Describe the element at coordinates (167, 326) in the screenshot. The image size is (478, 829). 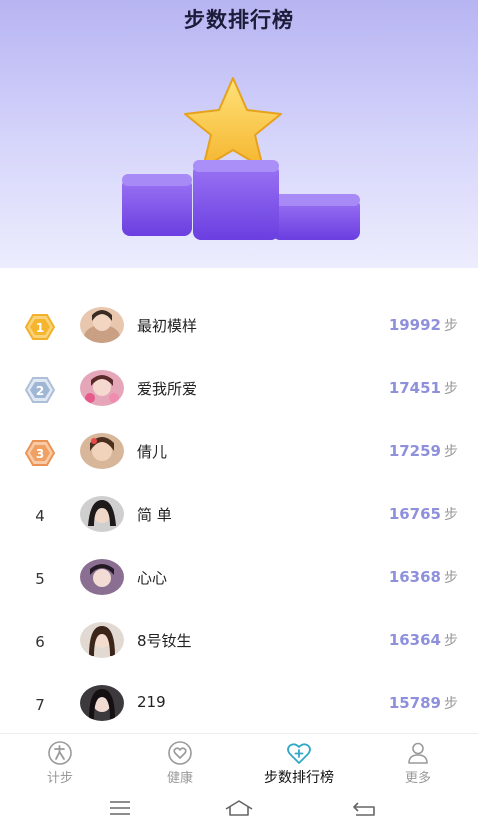
I see `user-name: 最初模样` at that location.